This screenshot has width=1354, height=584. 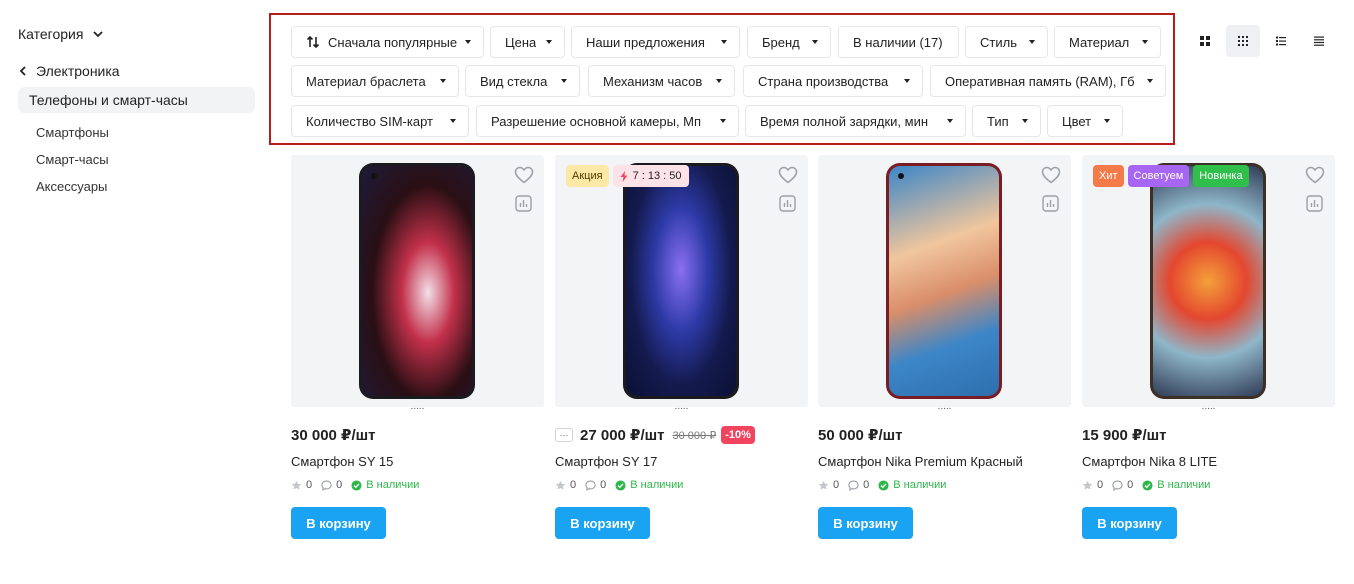 I want to click on view-list, so click(x=1281, y=41).